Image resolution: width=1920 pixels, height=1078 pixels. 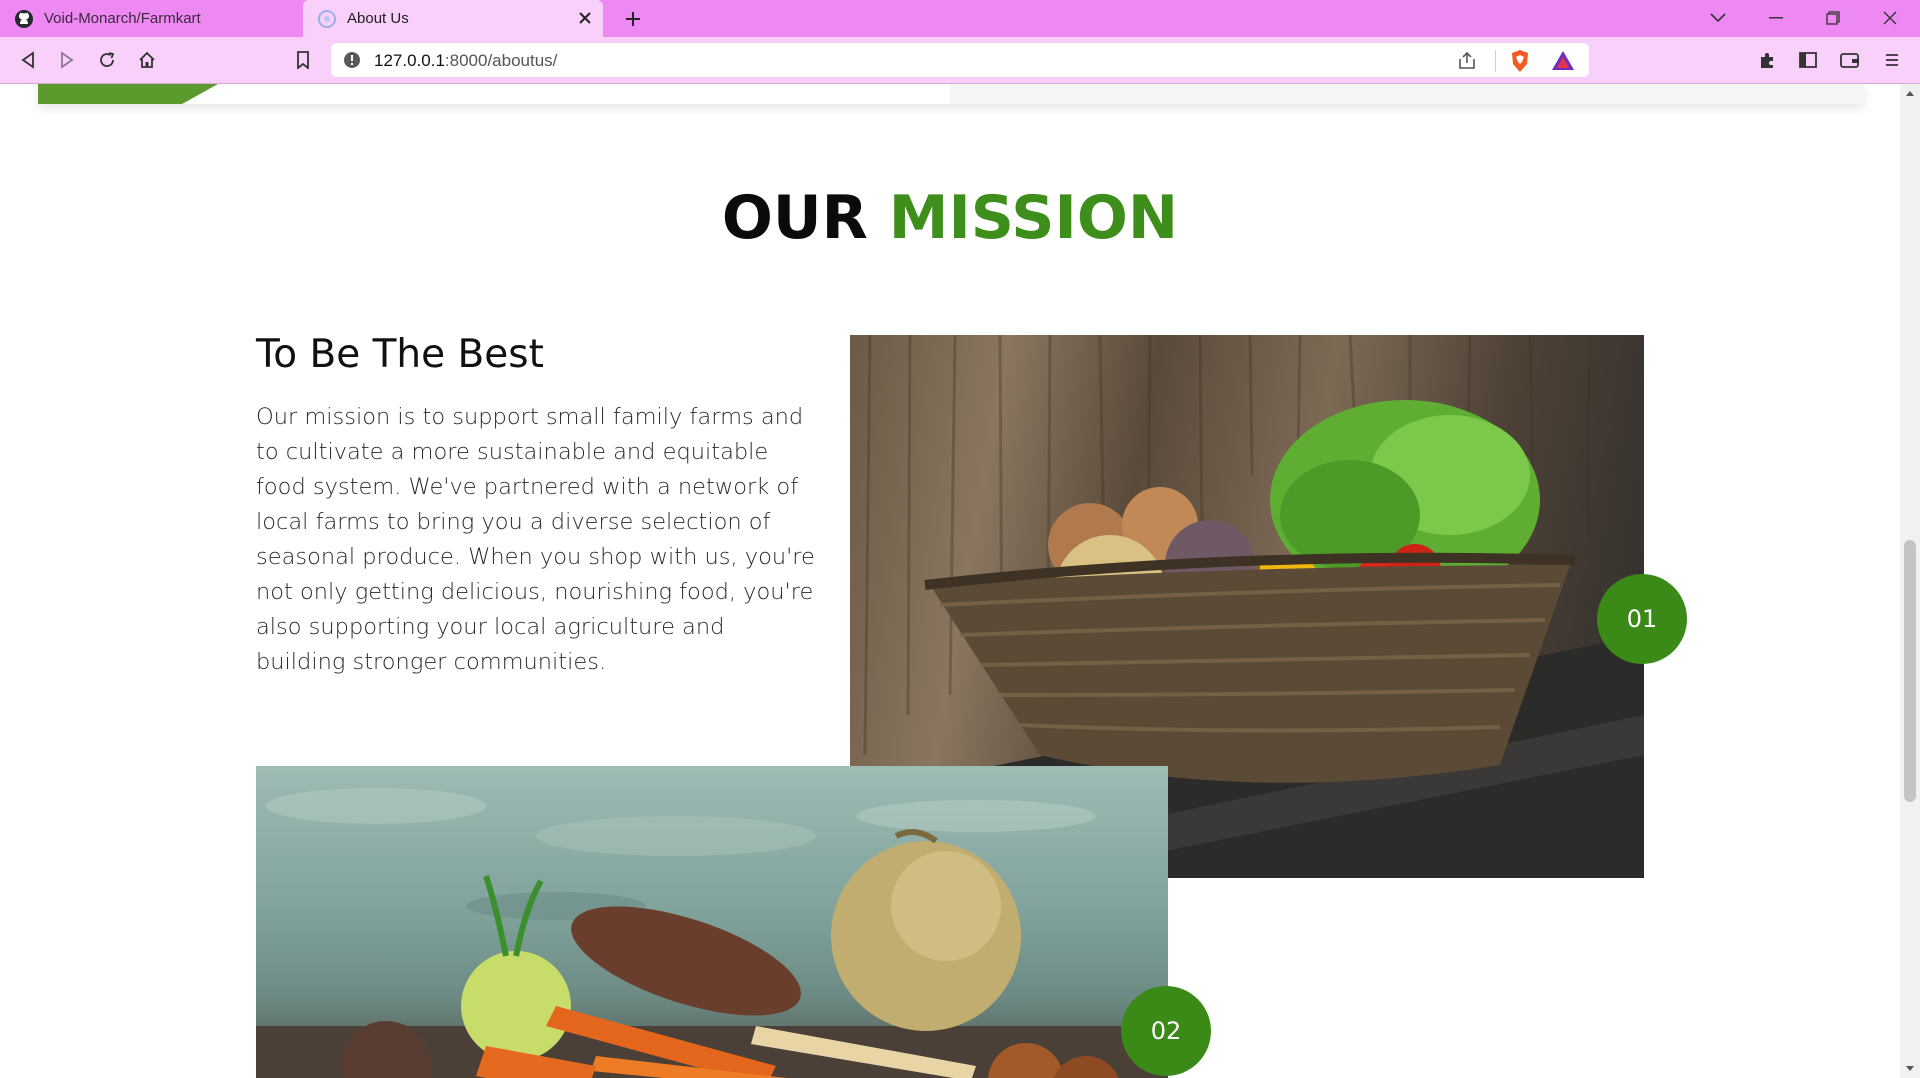 I want to click on brave-shields-icon, so click(x=1520, y=61).